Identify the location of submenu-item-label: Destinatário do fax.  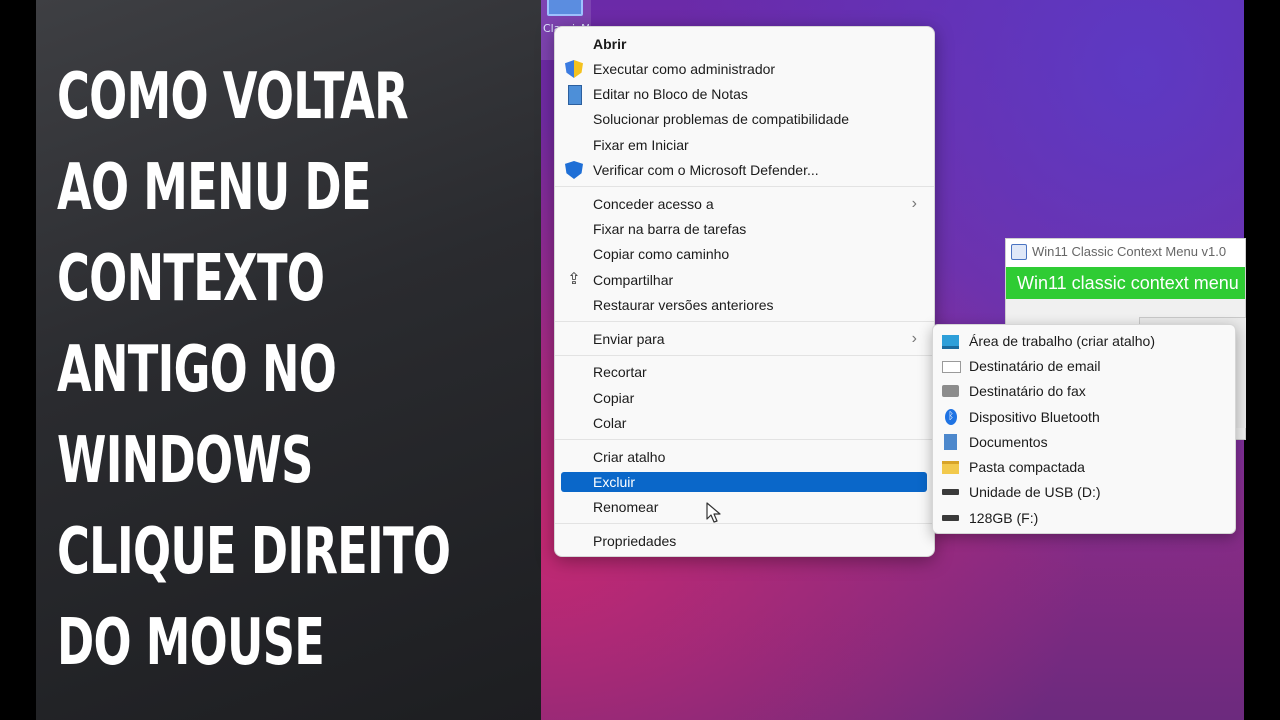
(1027, 391).